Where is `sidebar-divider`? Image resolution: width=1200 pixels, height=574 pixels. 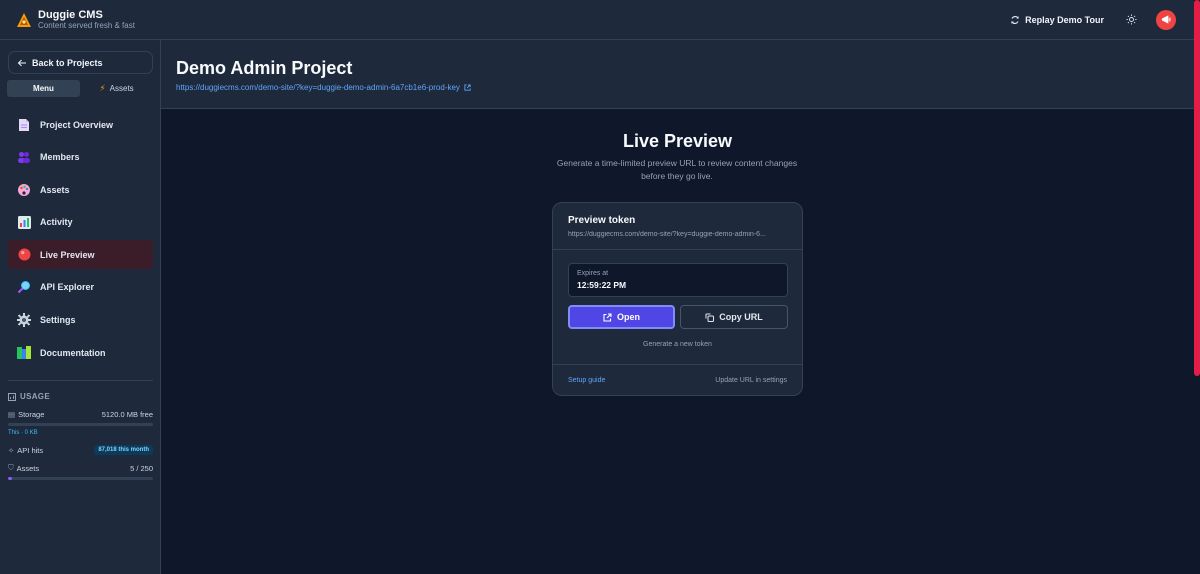 sidebar-divider is located at coordinates (80, 380).